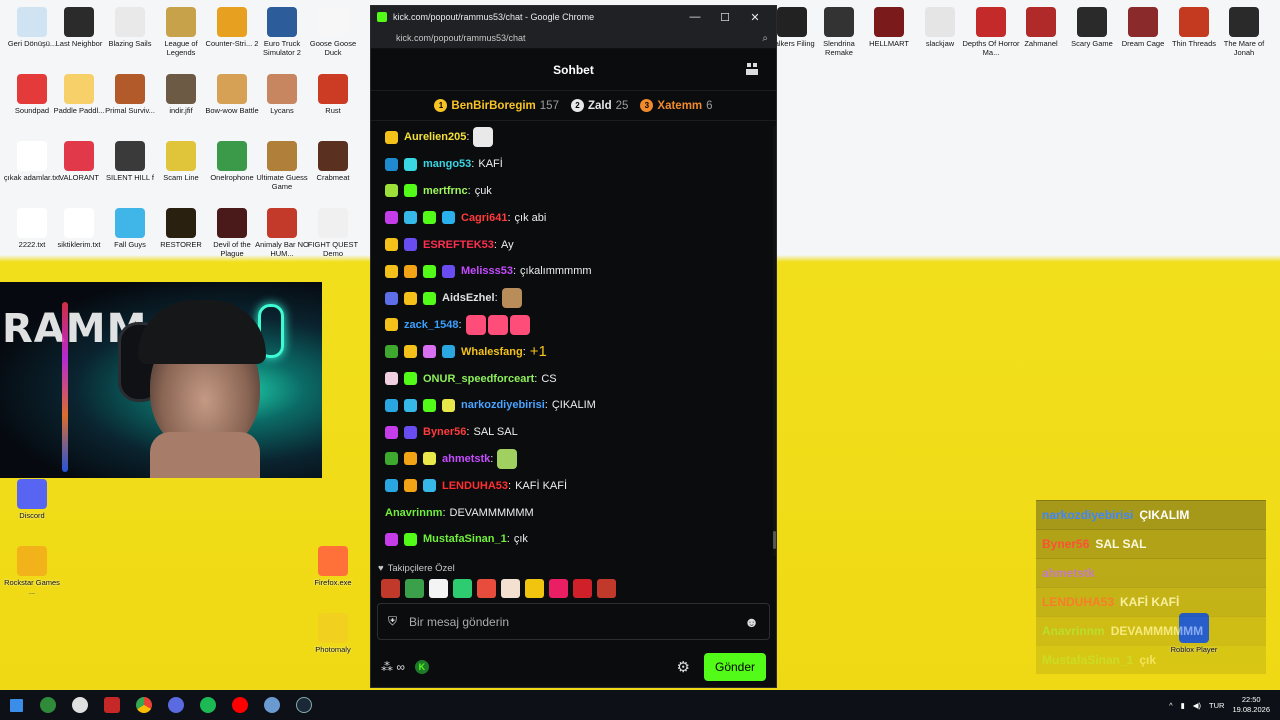  I want to click on chat-message: mango53: KAFİ, so click(580, 164).